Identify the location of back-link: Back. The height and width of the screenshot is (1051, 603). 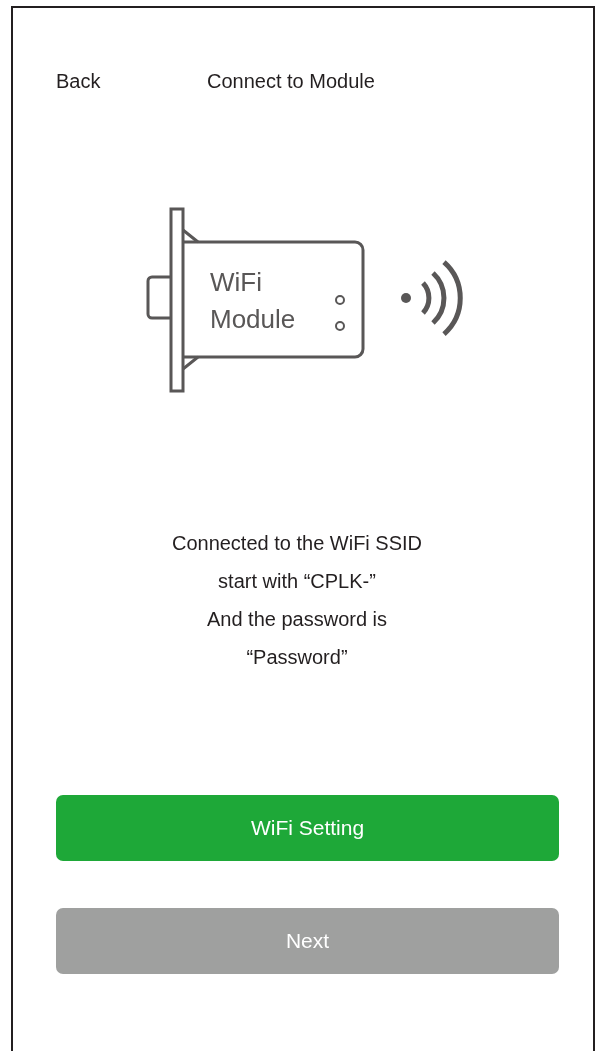
(131, 81).